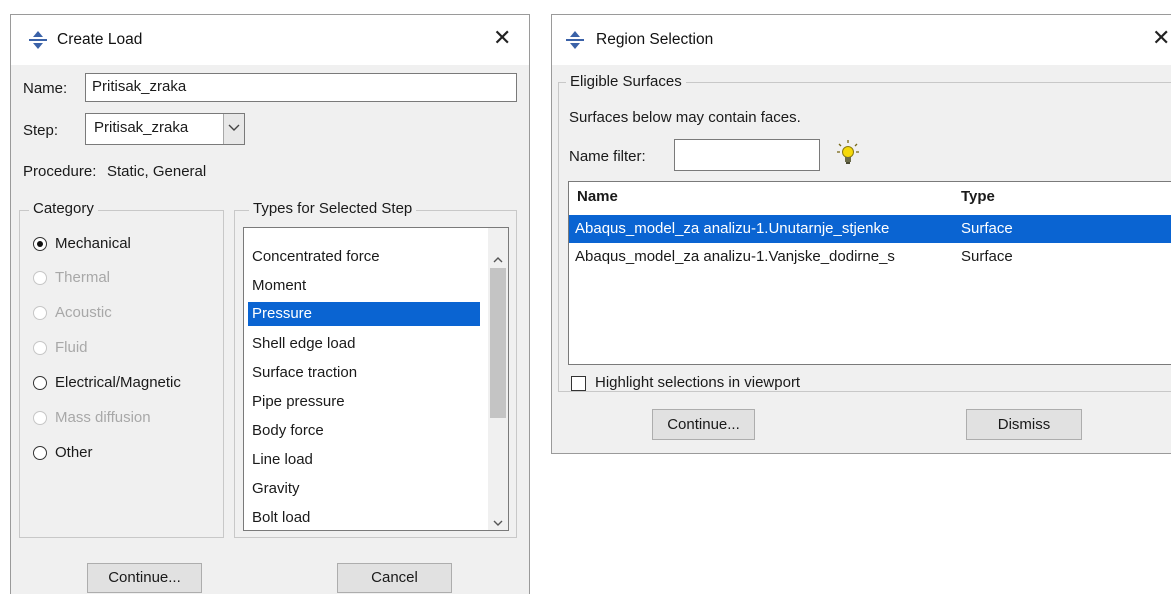 This screenshot has height=594, width=1171. I want to click on radio-thermal-button, so click(40, 278).